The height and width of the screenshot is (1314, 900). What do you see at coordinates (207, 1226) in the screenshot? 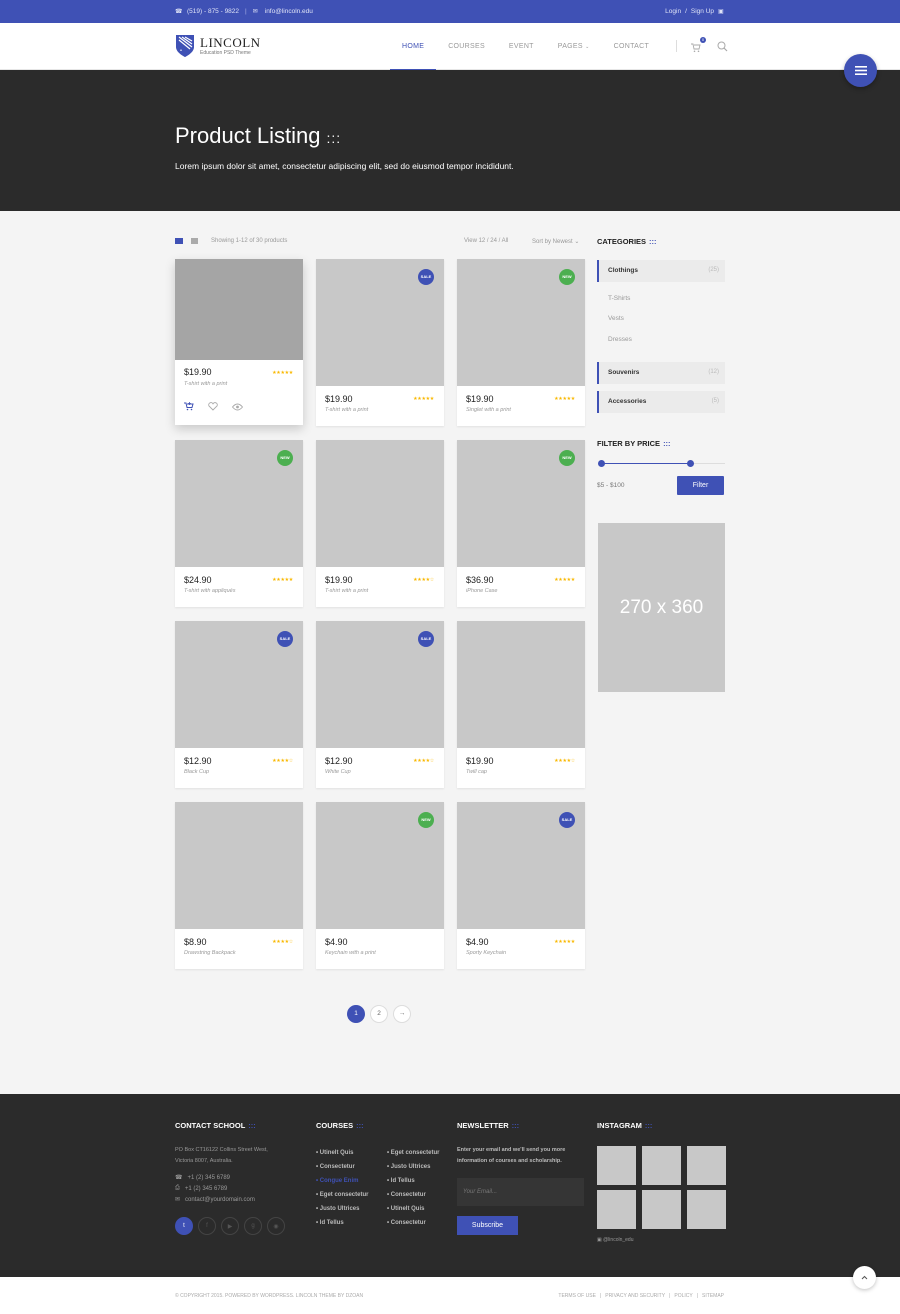
I see `facebook-icon: f` at bounding box center [207, 1226].